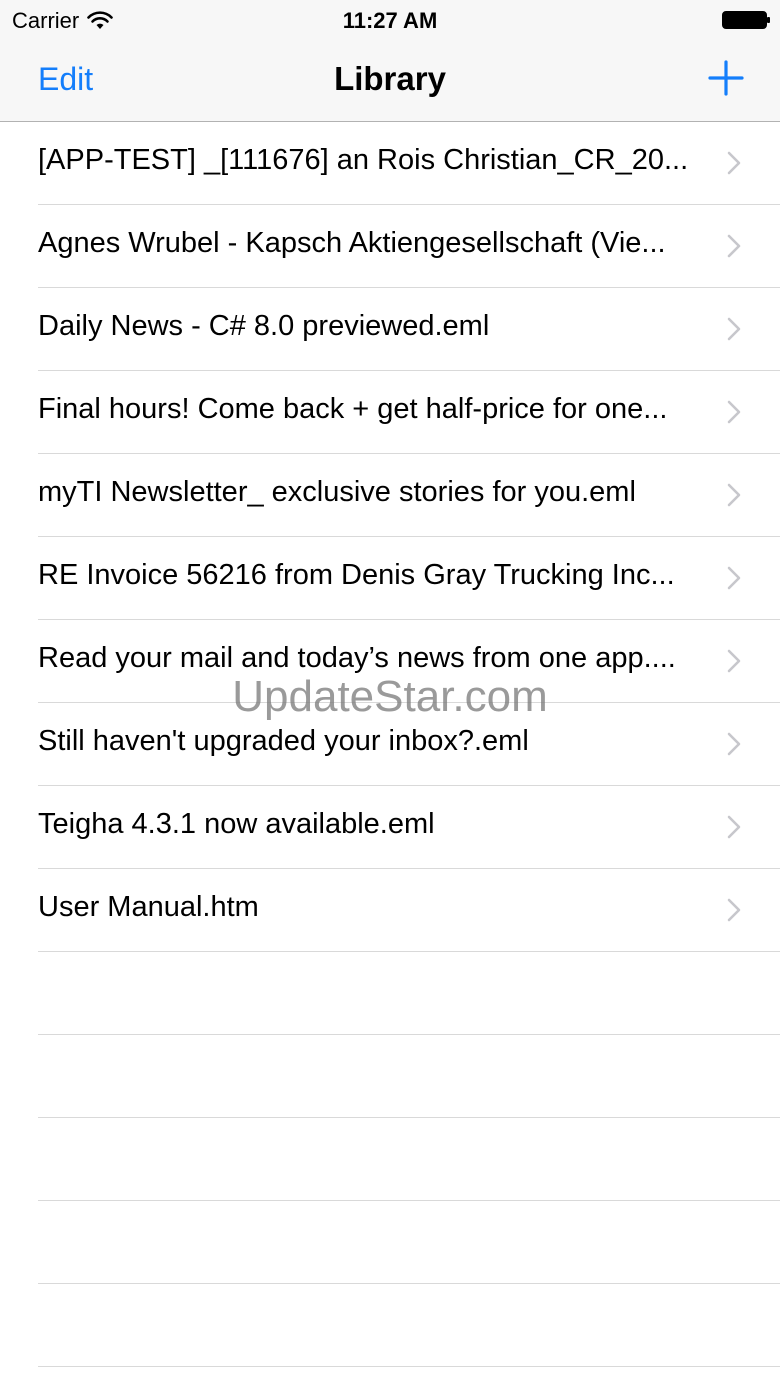 Image resolution: width=780 pixels, height=1387 pixels. What do you see at coordinates (236, 824) in the screenshot?
I see `list-item-label: Teigha 4.3.1 now available.eml` at bounding box center [236, 824].